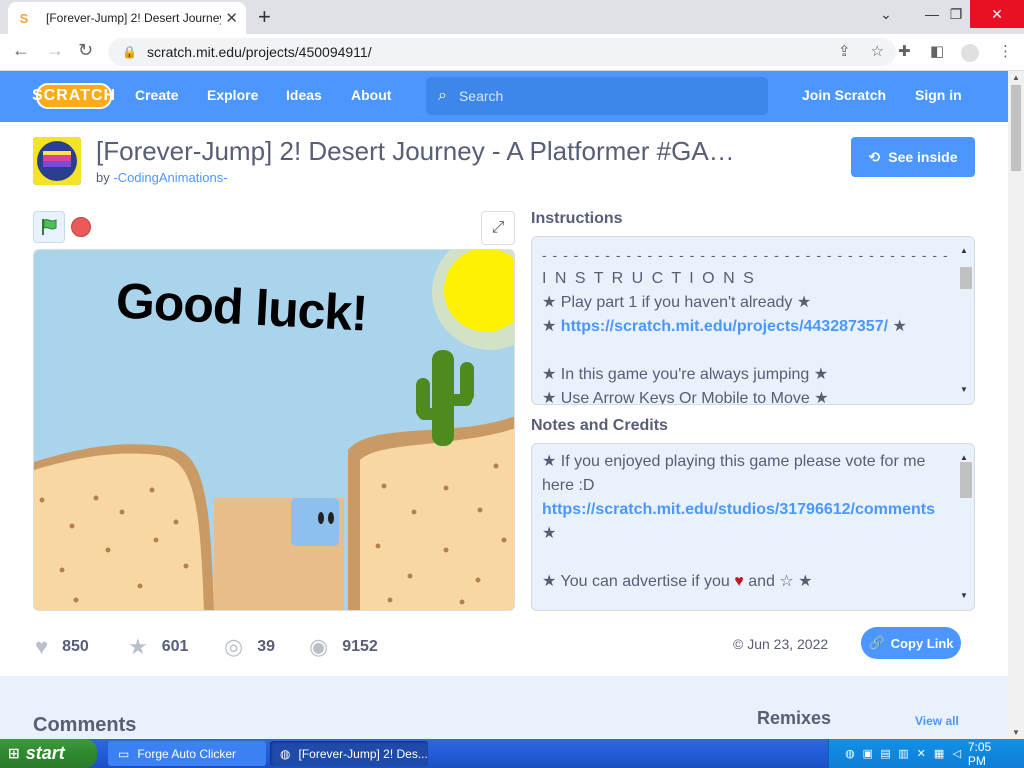  Describe the element at coordinates (938, 95) in the screenshot. I see `sign-in-link: Sign in` at that location.